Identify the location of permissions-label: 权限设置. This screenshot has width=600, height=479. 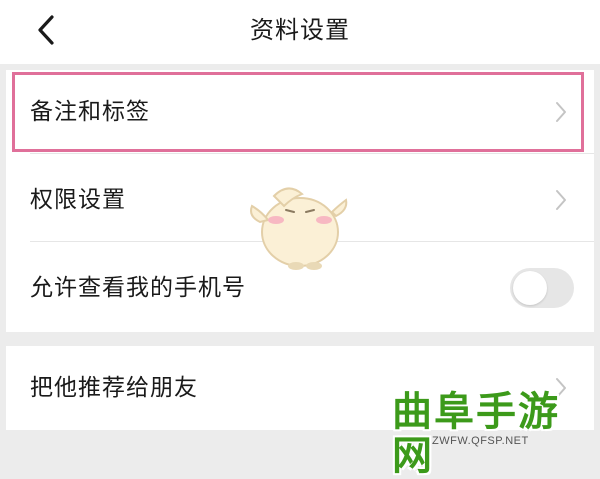
(78, 200).